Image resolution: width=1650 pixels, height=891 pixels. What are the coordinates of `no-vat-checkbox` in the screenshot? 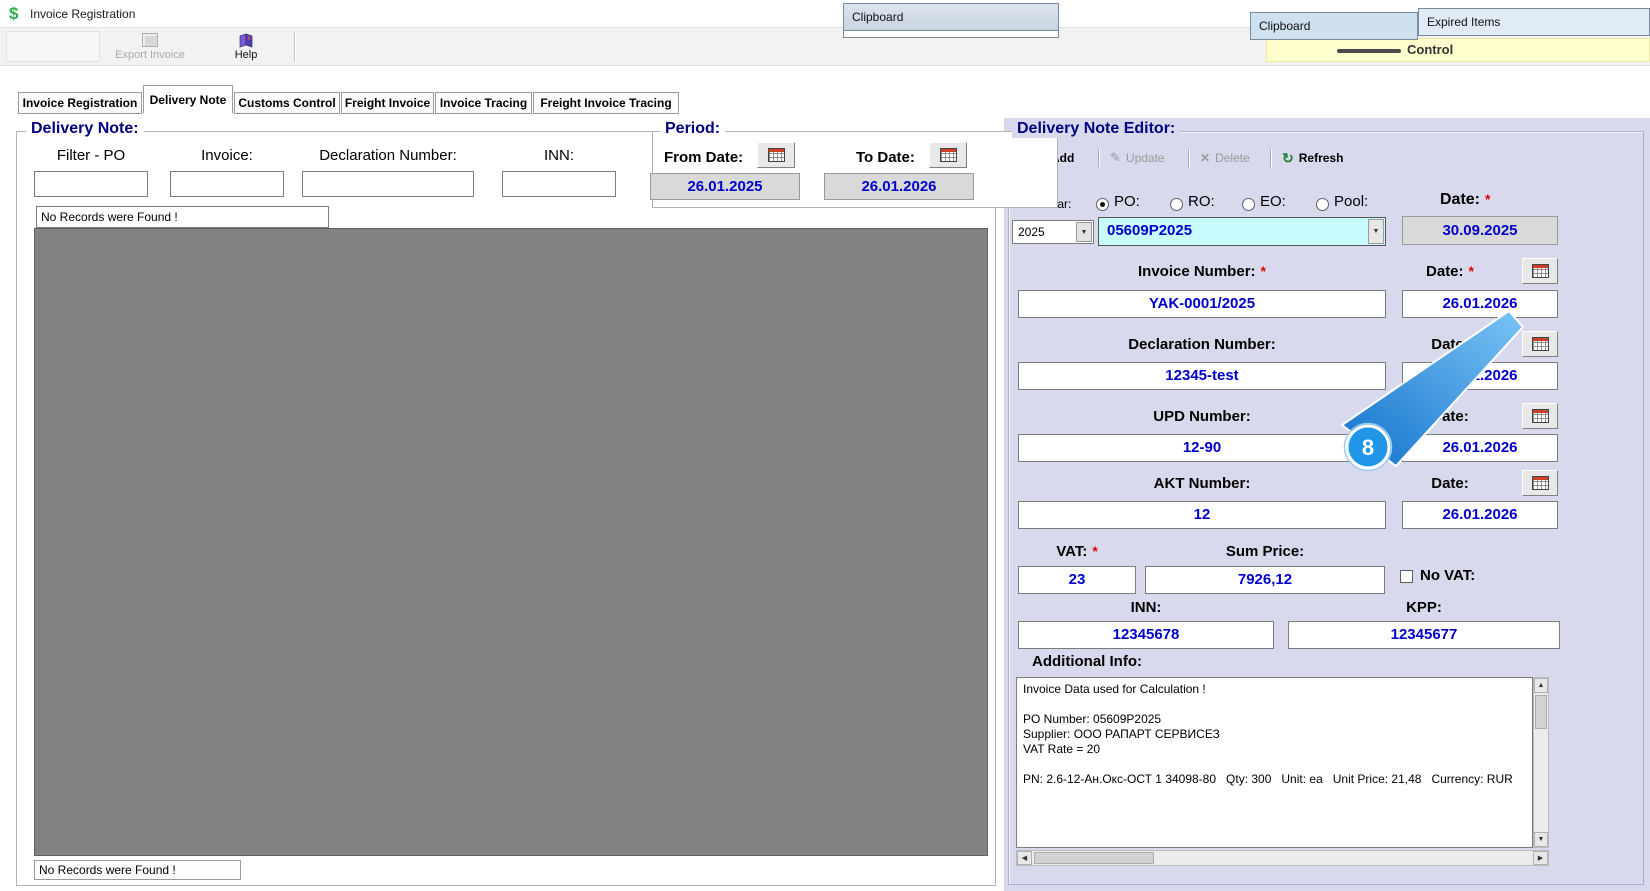 It's located at (1406, 576).